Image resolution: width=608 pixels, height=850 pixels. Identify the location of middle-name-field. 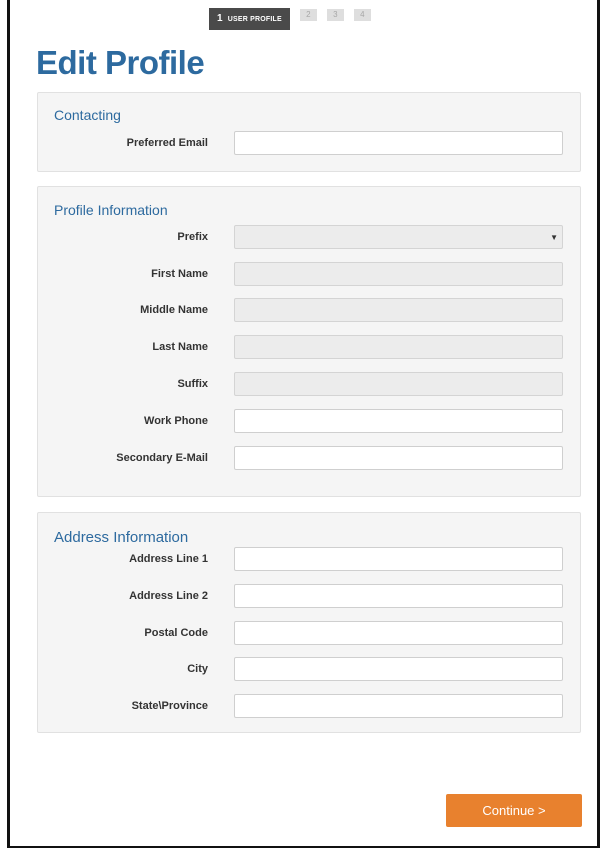
(398, 310).